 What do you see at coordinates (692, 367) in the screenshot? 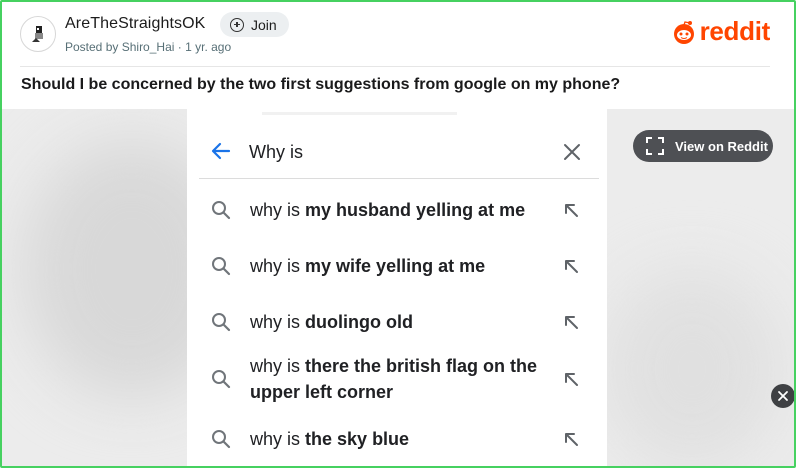
I see `blurred-backdrop` at bounding box center [692, 367].